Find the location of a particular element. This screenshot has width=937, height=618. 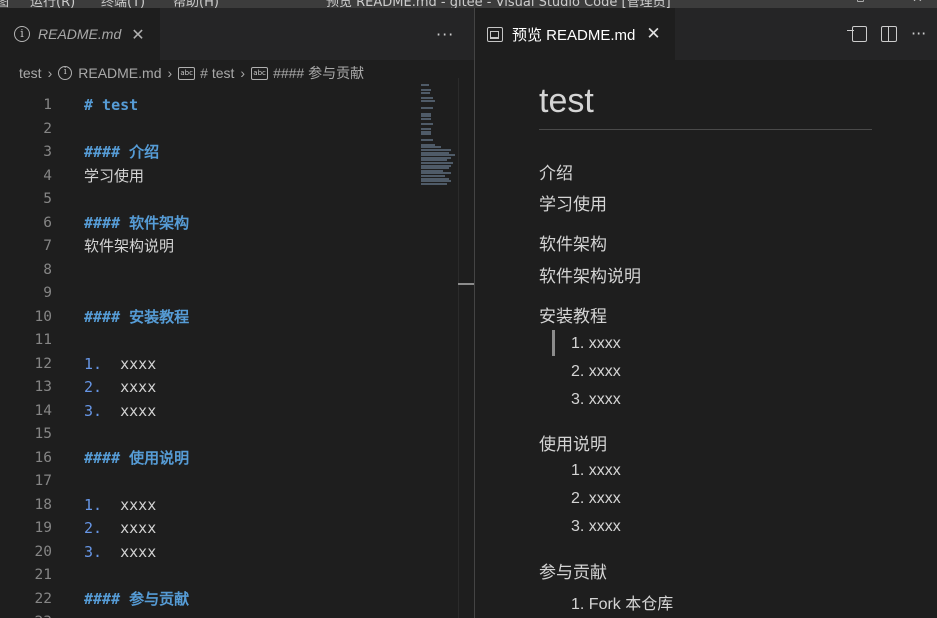

list-text: 3. xxxx is located at coordinates (120, 412).